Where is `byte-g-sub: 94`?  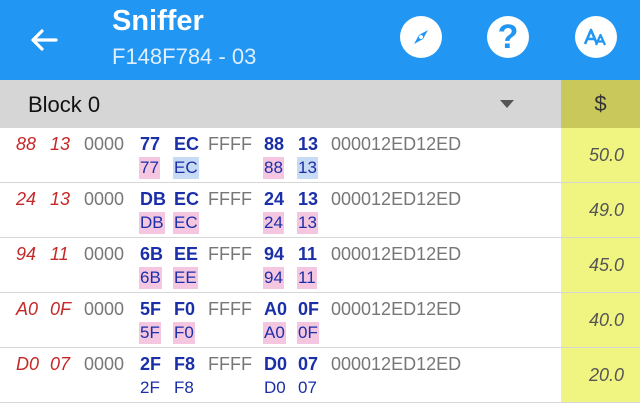
byte-g-sub: 94 is located at coordinates (273, 278).